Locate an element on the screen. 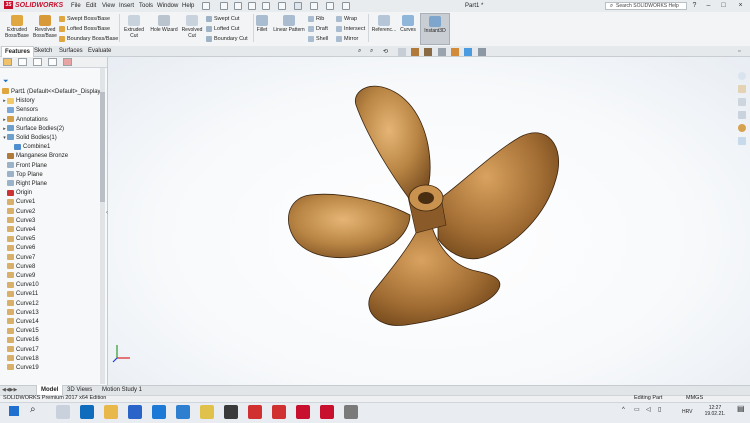  chrome-icon is located at coordinates (207, 412).